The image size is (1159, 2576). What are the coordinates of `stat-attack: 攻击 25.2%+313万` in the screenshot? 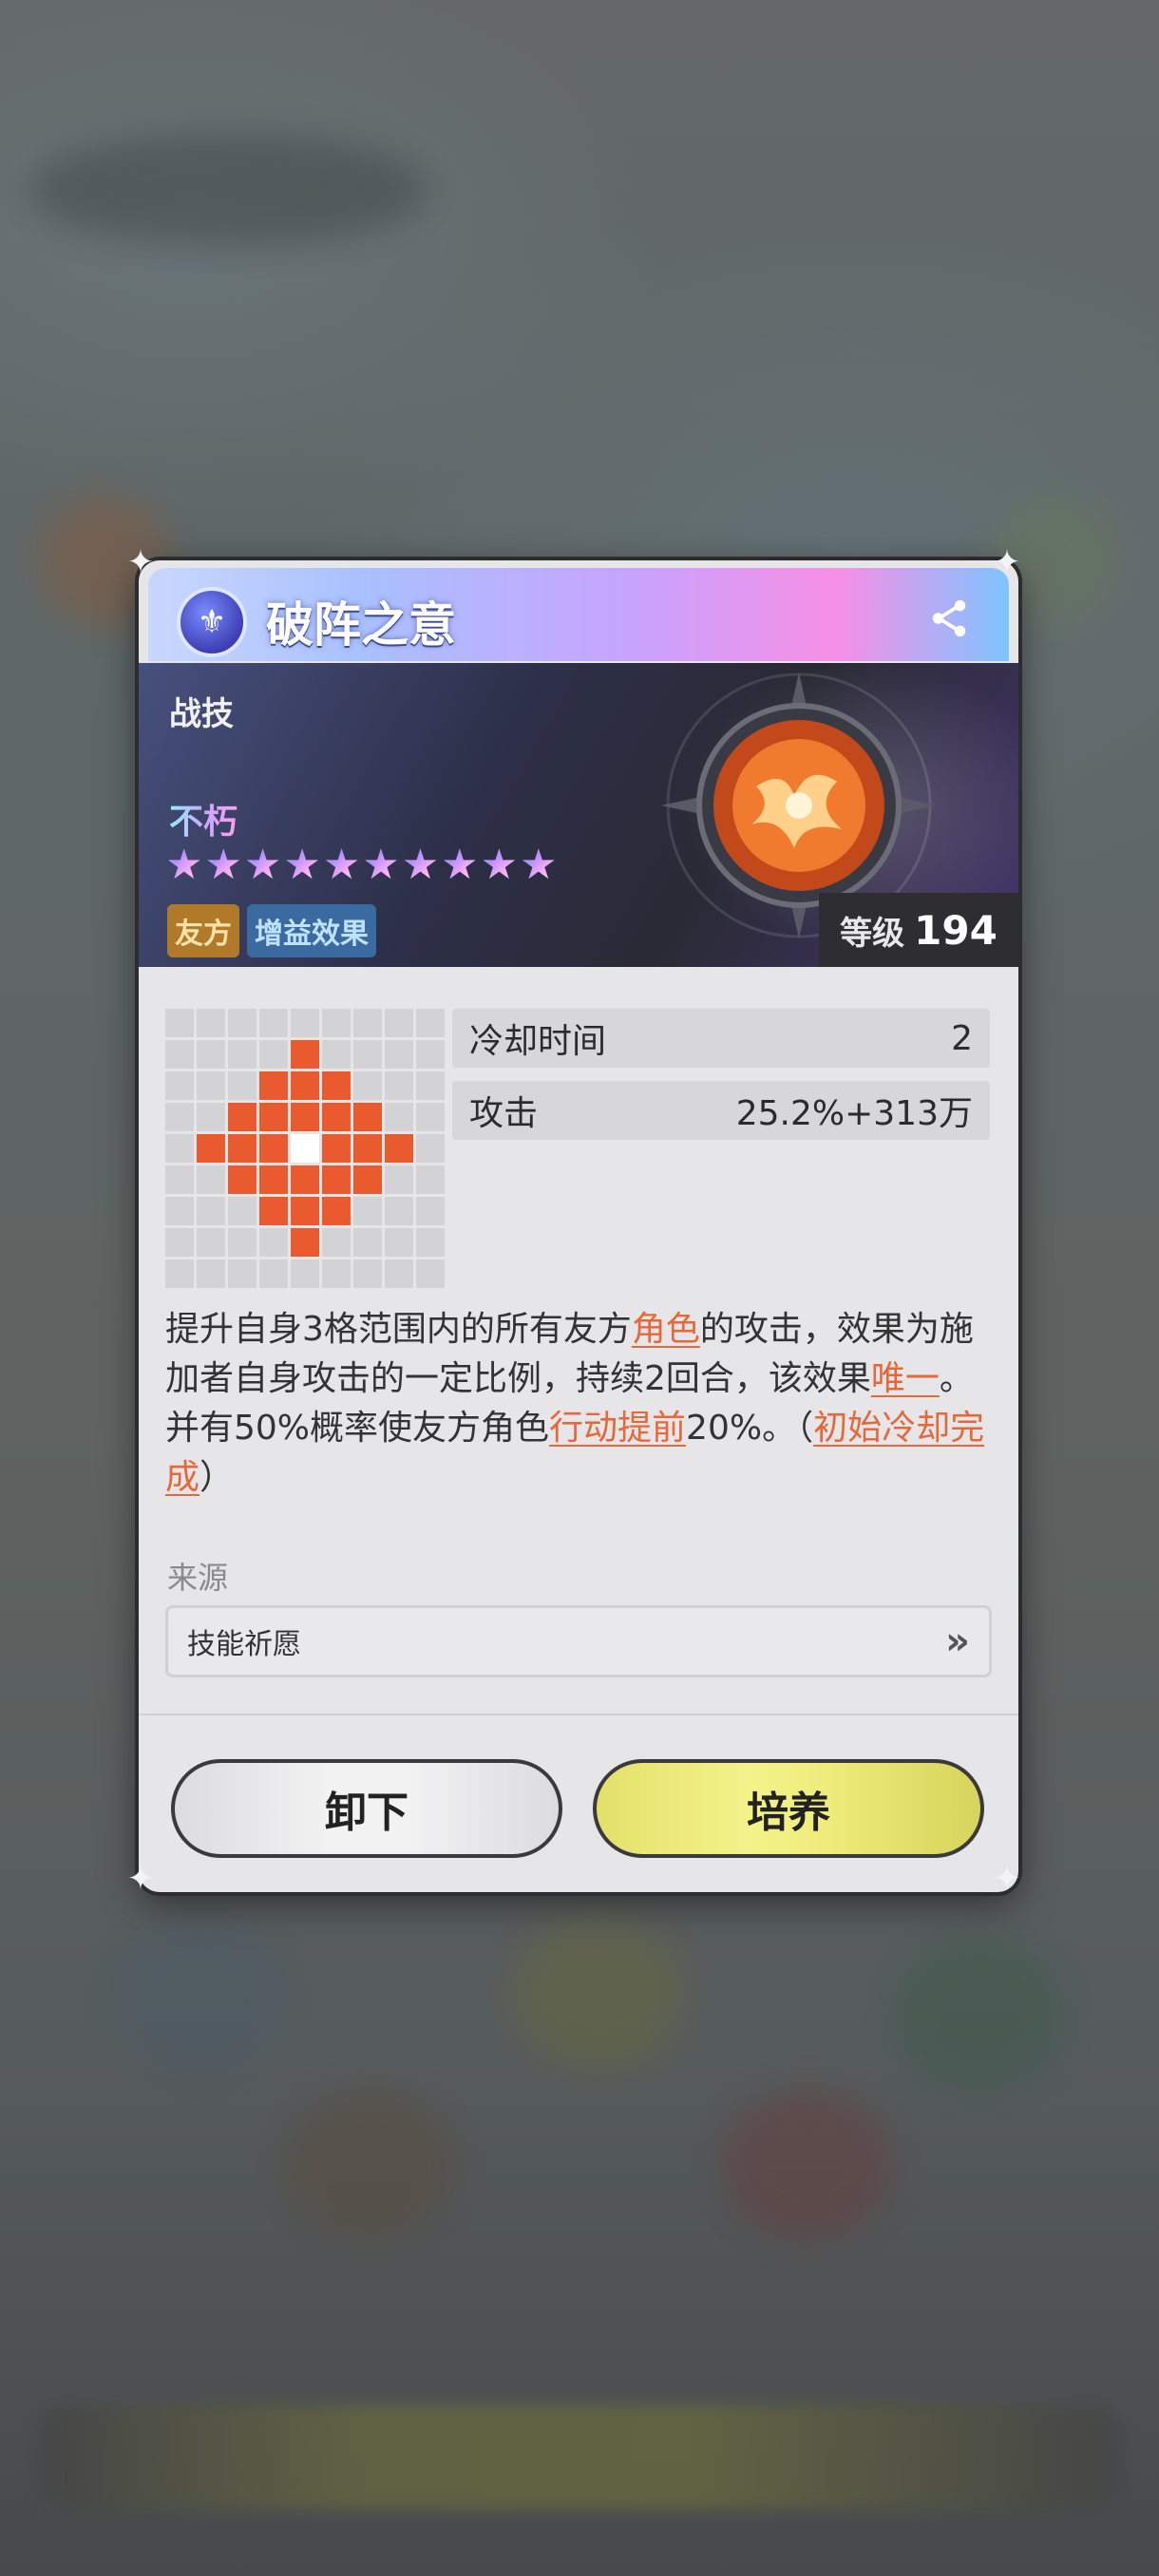 It's located at (721, 1110).